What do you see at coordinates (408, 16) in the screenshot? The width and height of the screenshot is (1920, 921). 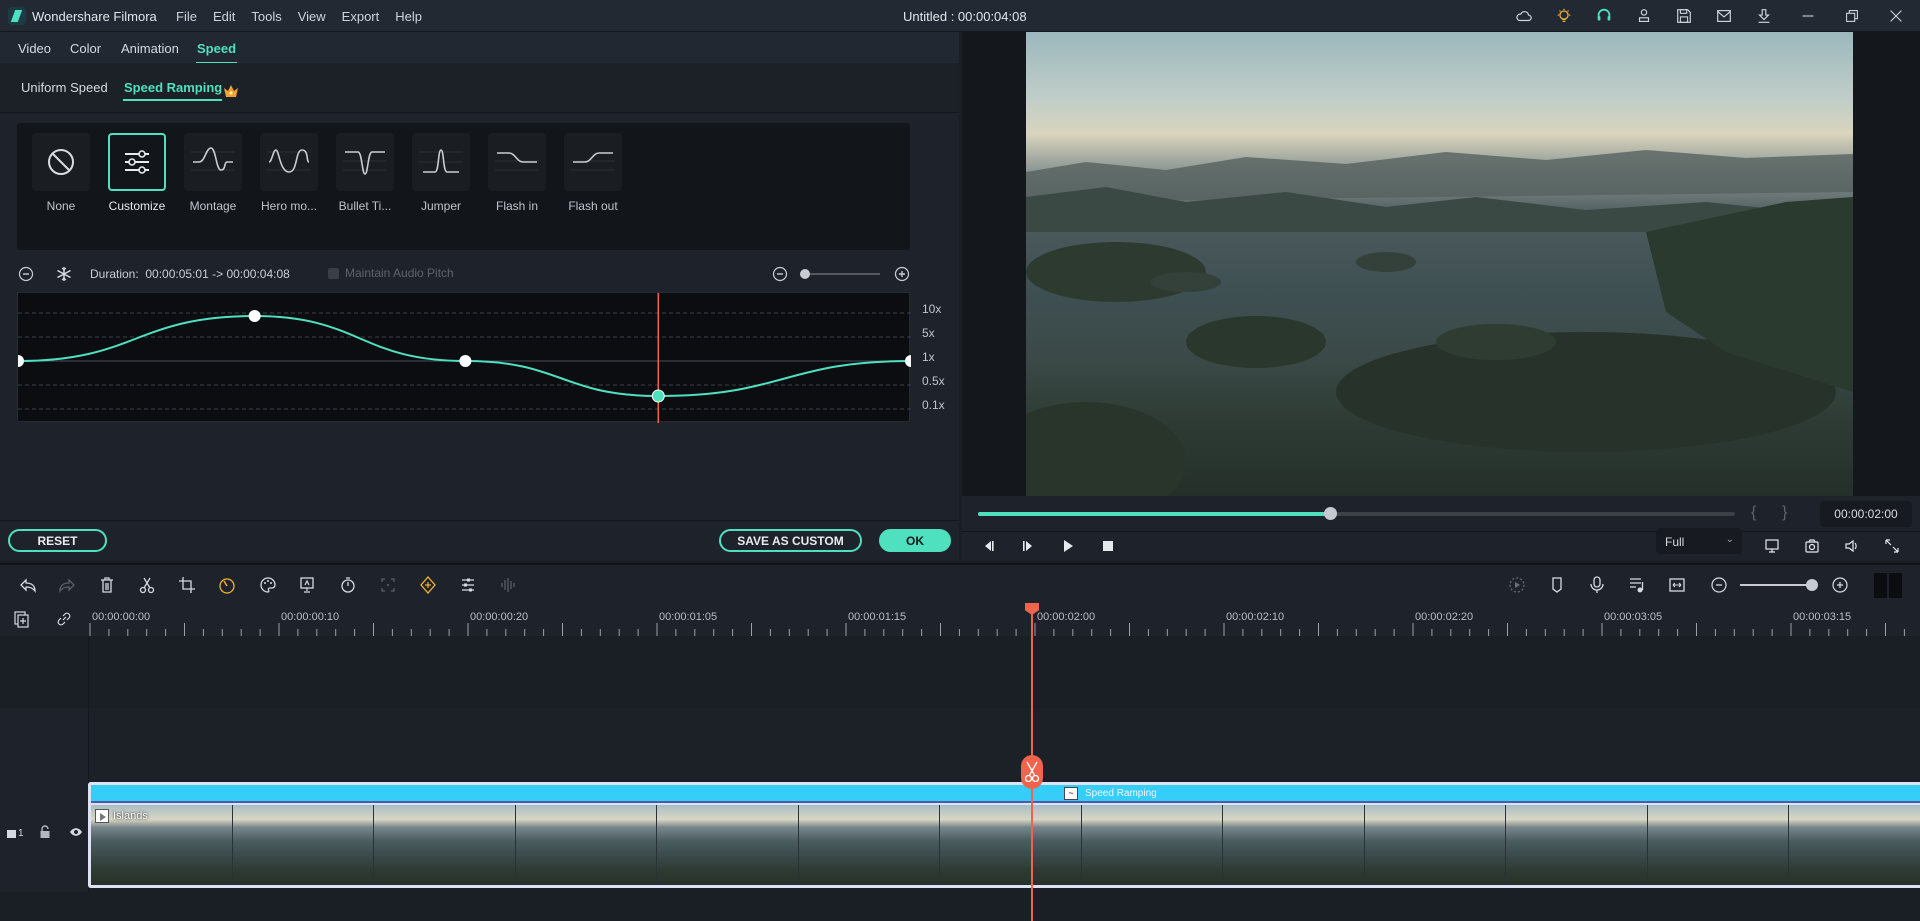 I see `menu-help: Help` at bounding box center [408, 16].